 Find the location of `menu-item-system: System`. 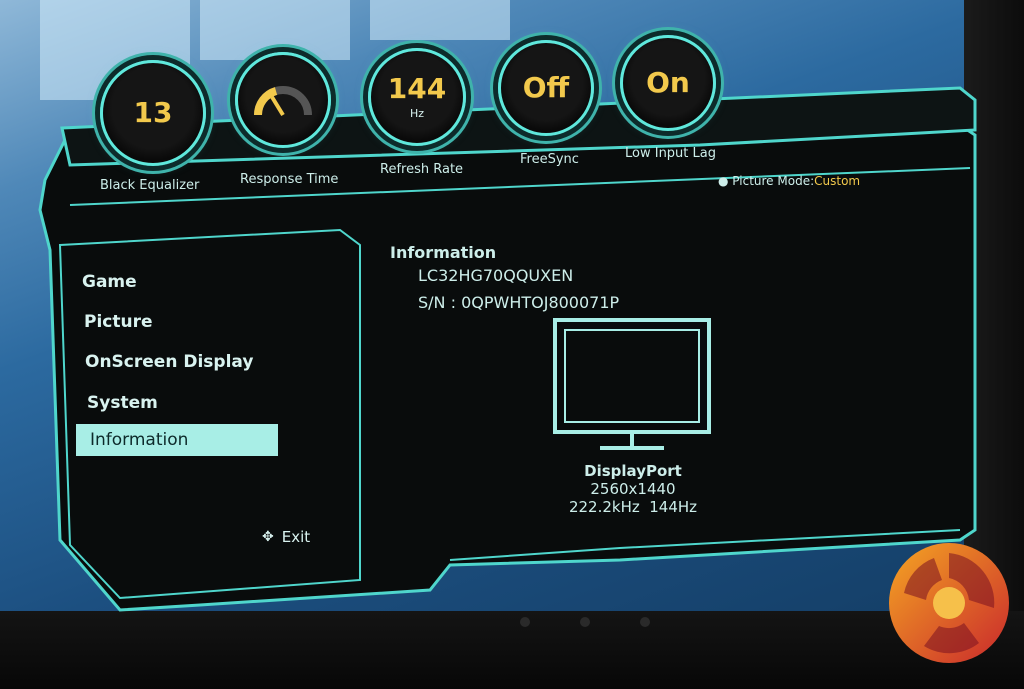

menu-item-system: System is located at coordinates (122, 403).